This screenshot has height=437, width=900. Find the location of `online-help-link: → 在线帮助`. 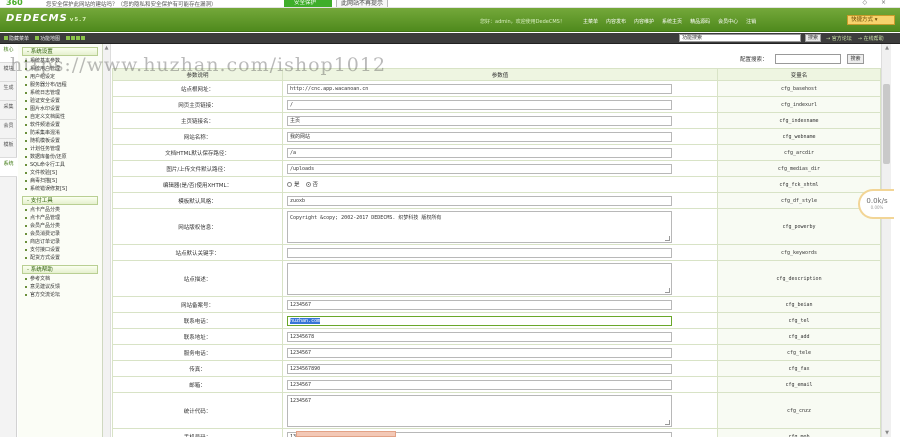

online-help-link: → 在线帮助 is located at coordinates (871, 38).